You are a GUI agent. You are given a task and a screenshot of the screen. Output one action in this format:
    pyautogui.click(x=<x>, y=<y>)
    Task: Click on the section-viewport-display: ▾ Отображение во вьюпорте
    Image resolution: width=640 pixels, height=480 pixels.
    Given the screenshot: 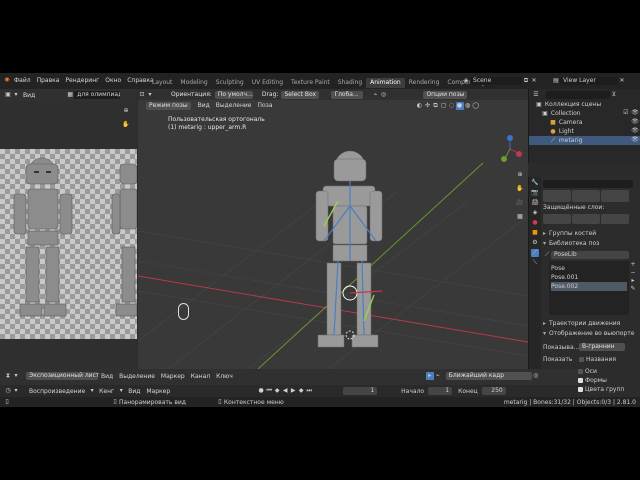 What is the action you would take?
    pyautogui.click(x=588, y=334)
    